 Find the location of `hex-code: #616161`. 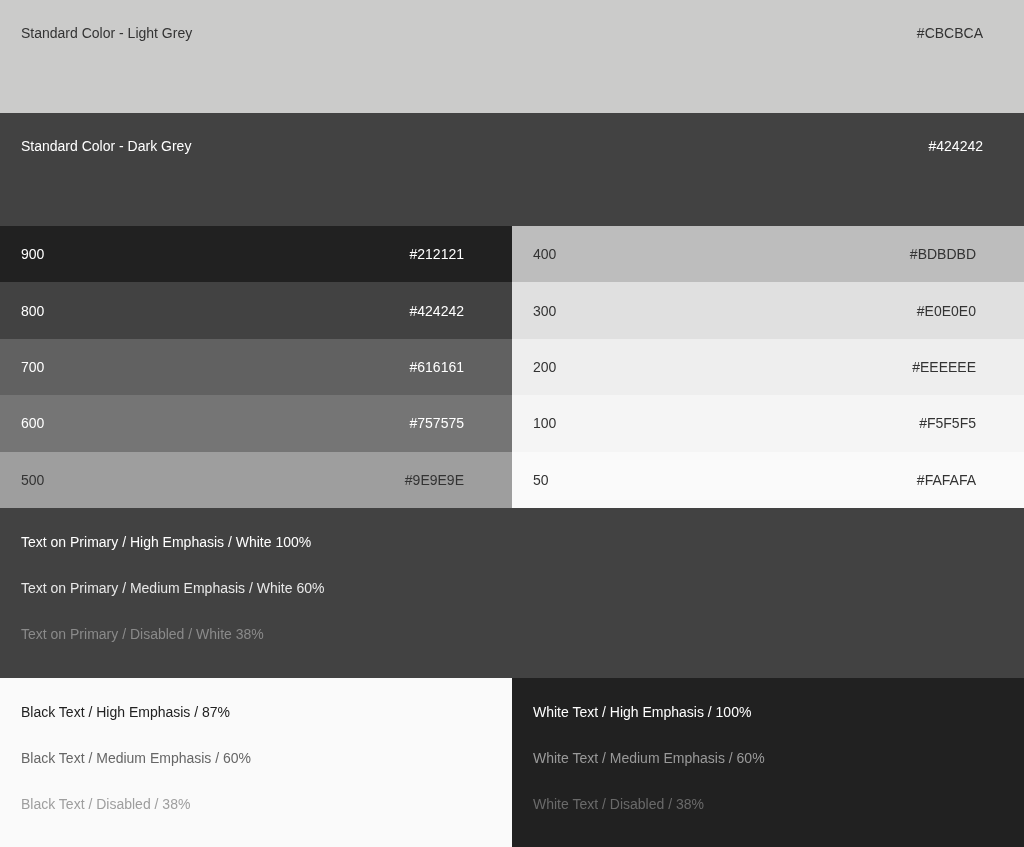

hex-code: #616161 is located at coordinates (436, 367).